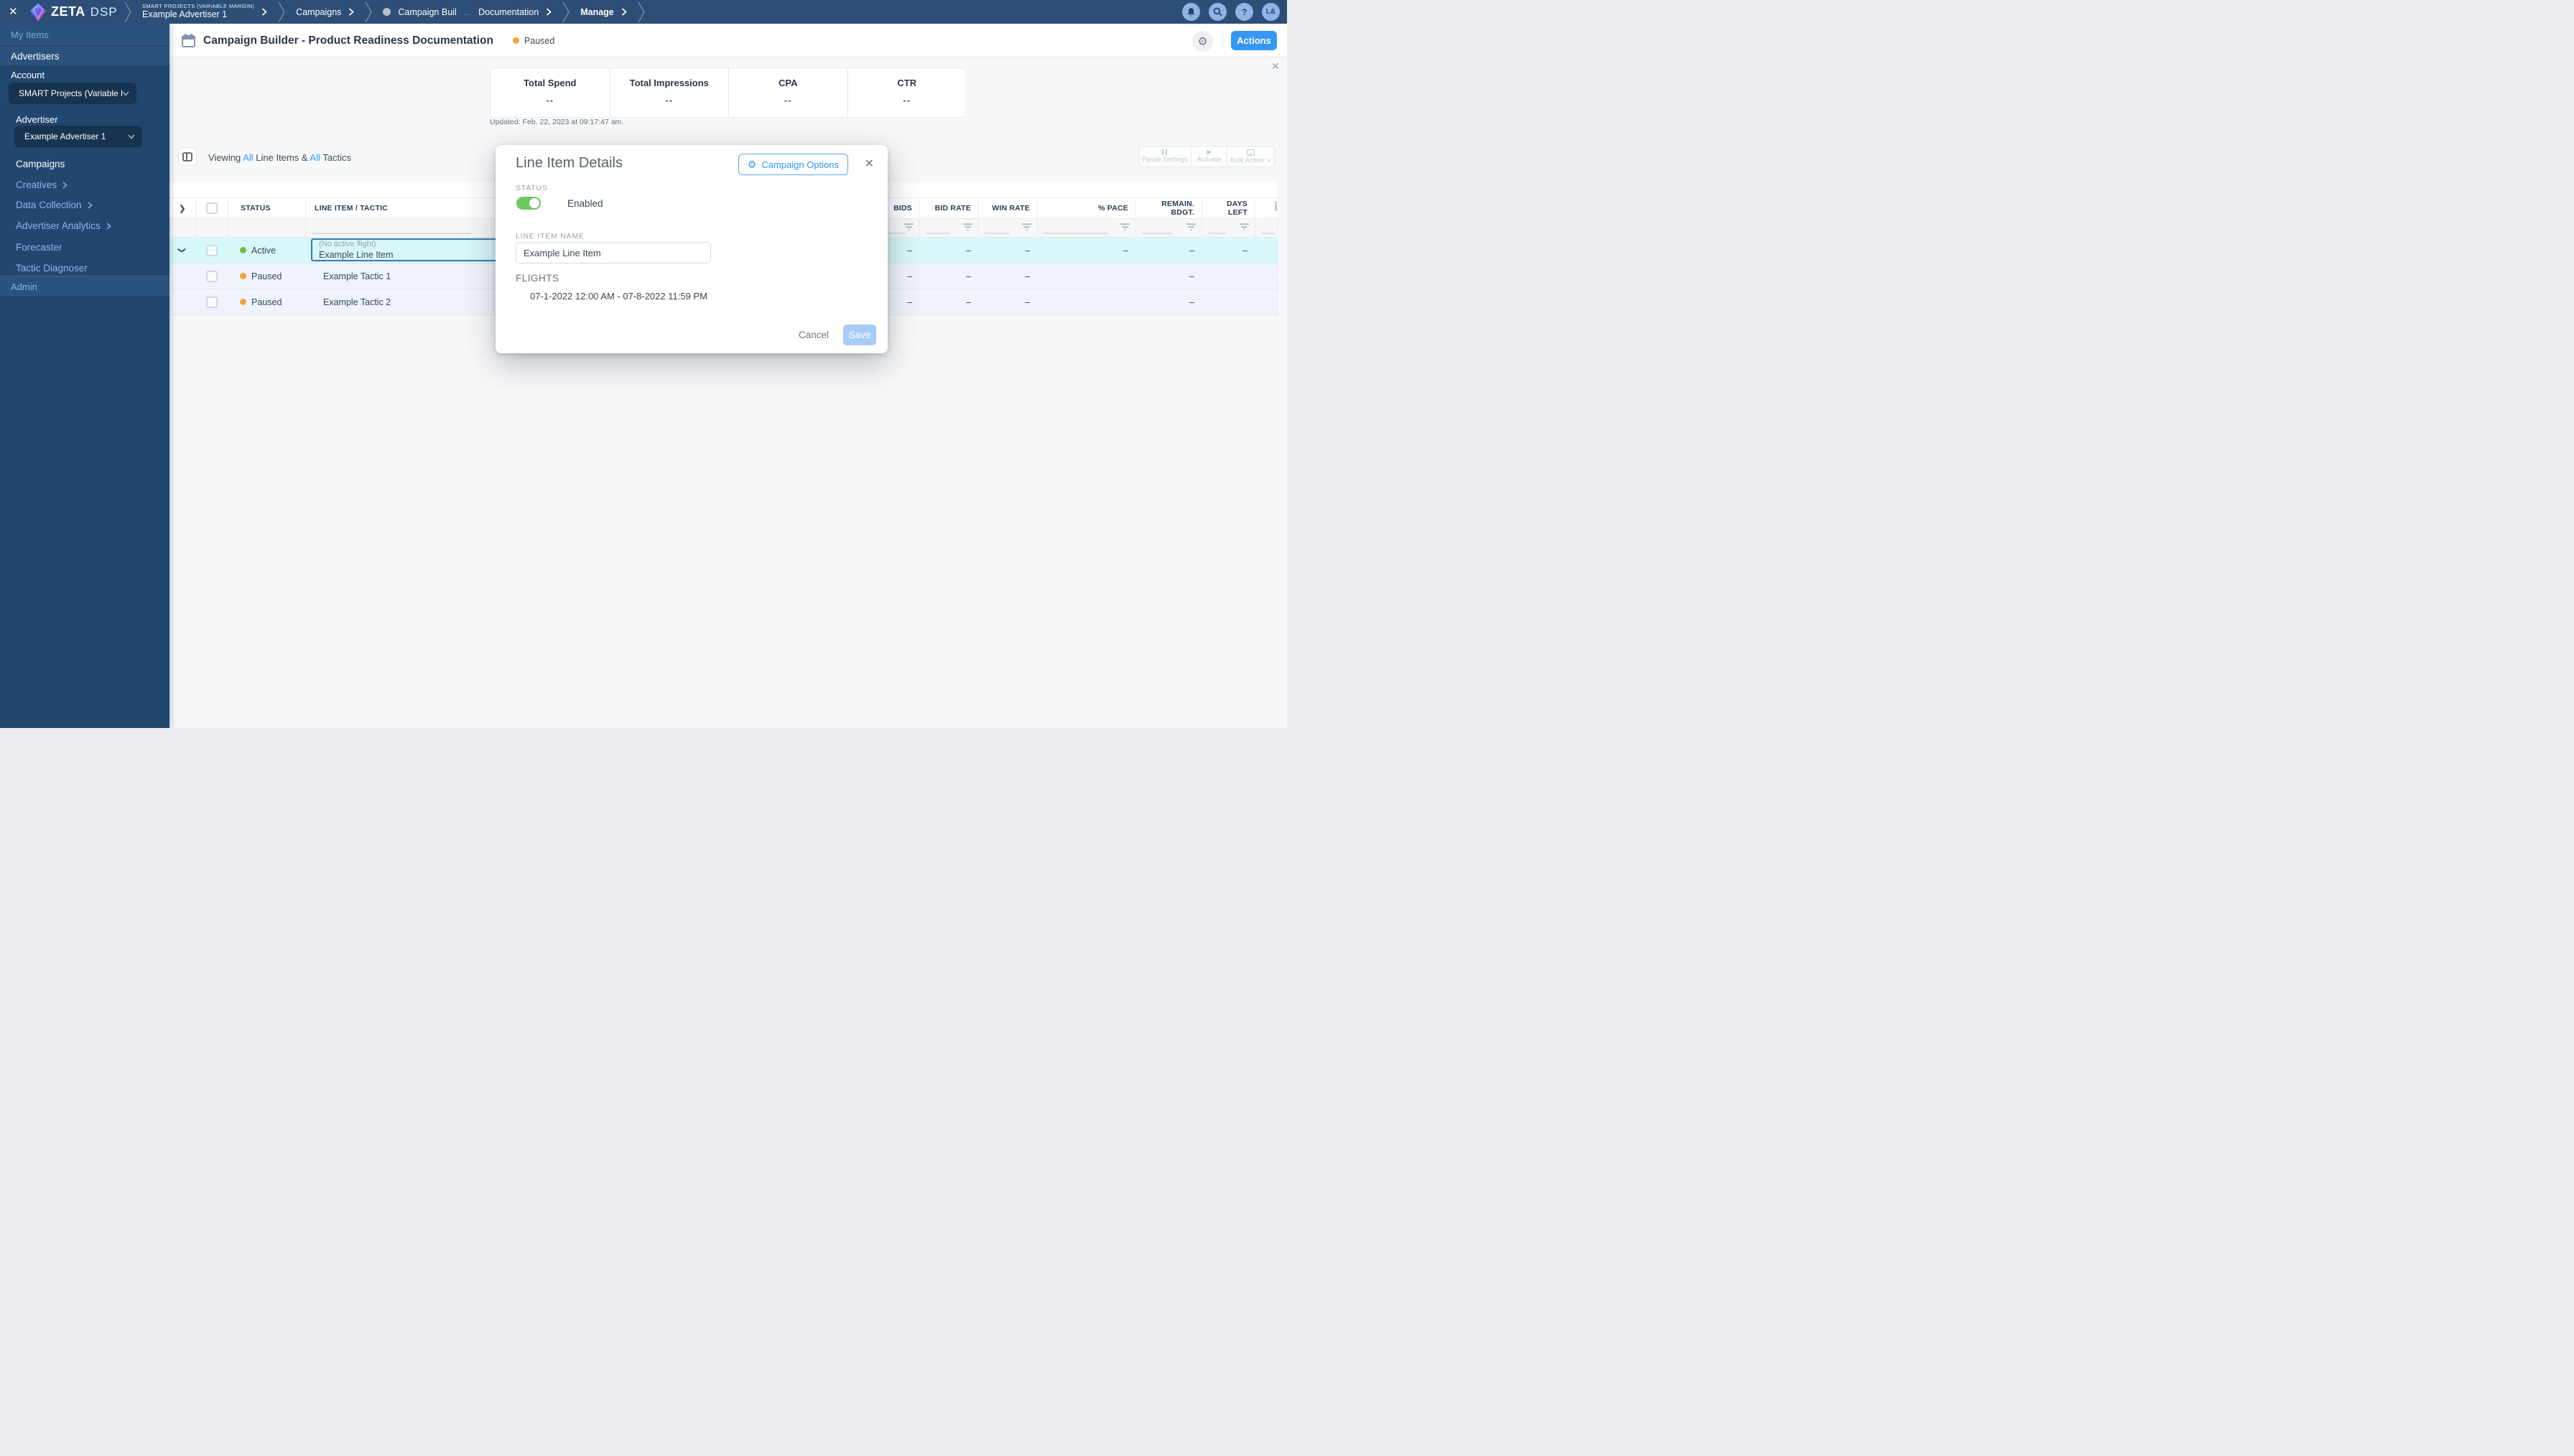  I want to click on sidebar-item-my-items: My Items, so click(84, 35).